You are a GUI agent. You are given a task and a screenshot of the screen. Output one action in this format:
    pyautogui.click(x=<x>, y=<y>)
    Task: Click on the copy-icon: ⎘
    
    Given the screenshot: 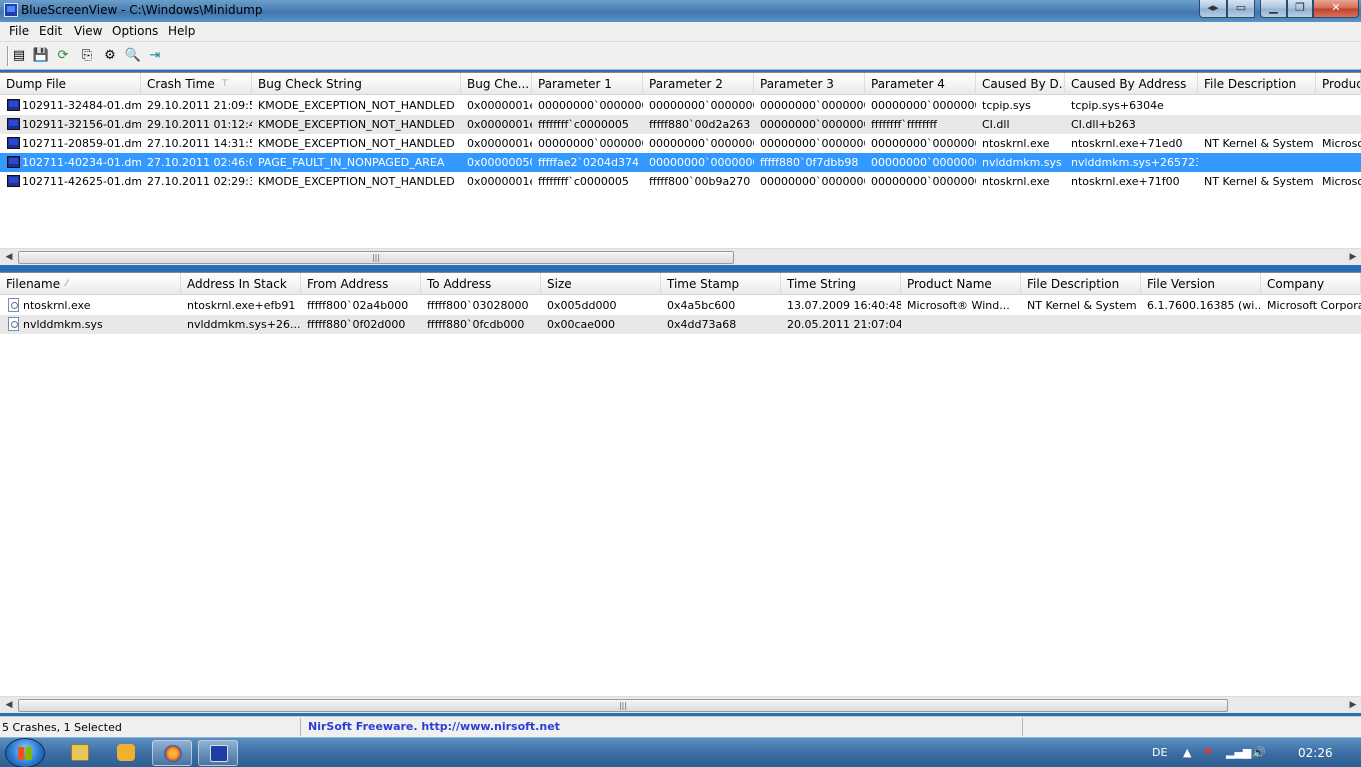 What is the action you would take?
    pyautogui.click(x=87, y=55)
    